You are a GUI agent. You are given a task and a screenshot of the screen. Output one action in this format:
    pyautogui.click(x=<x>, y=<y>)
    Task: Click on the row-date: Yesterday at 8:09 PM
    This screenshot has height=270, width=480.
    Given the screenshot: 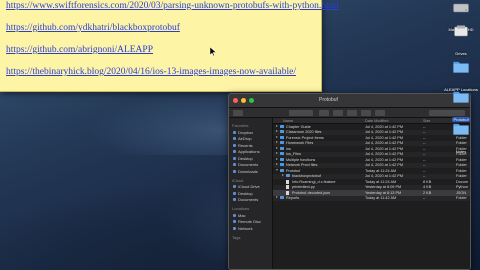 What is the action you would take?
    pyautogui.click(x=383, y=187)
    